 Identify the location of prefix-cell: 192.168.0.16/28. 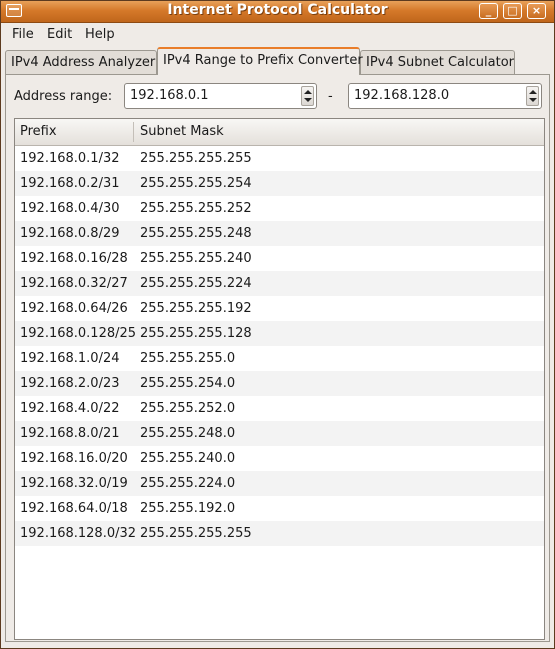
(74, 258).